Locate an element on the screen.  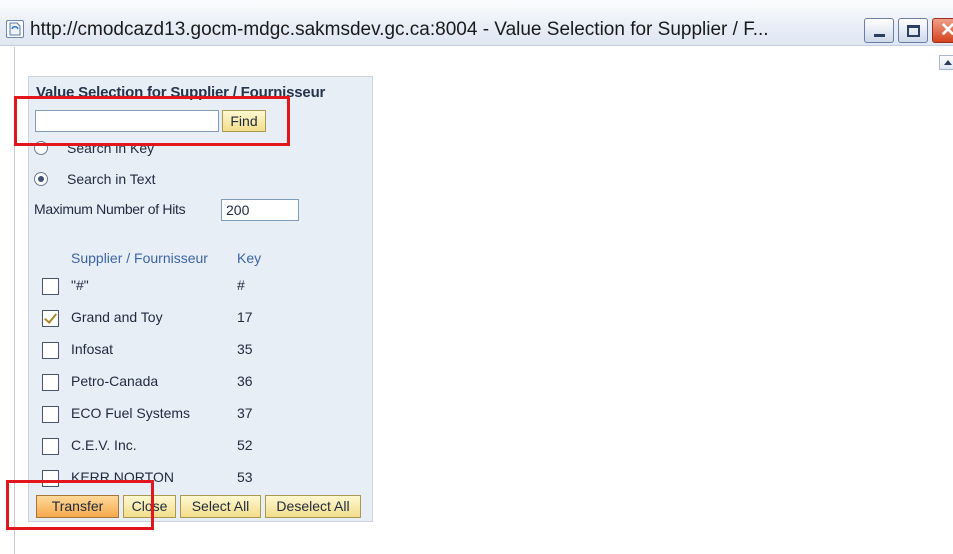
supplier-key: 52 is located at coordinates (245, 445).